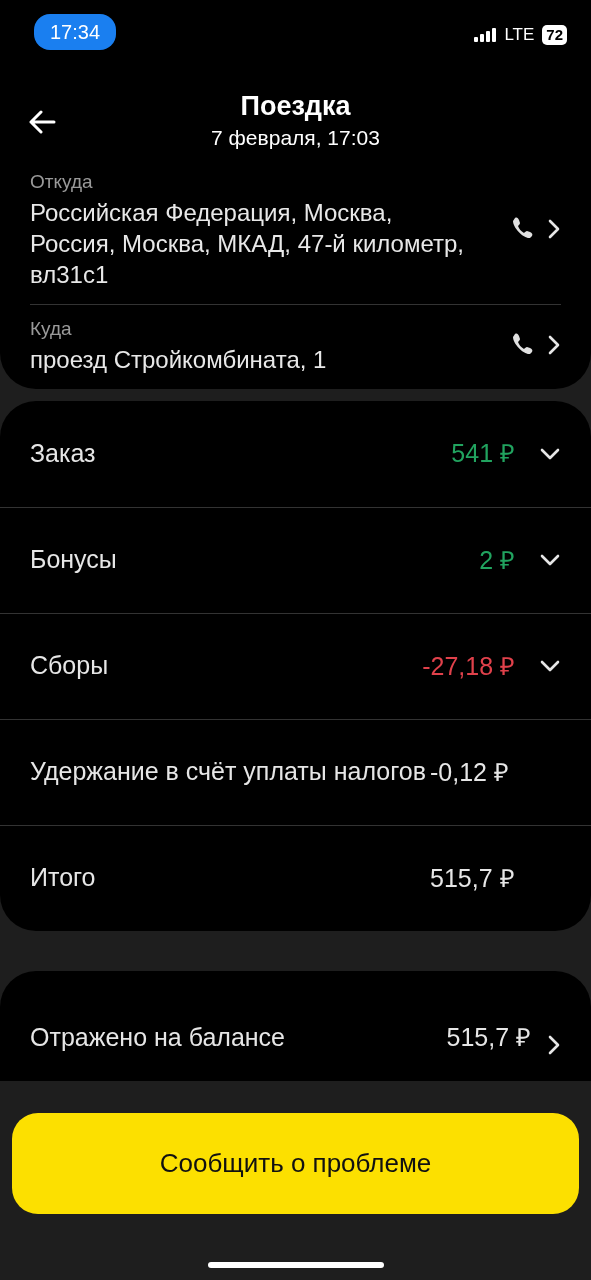 The height and width of the screenshot is (1280, 591). Describe the element at coordinates (554, 34) in the screenshot. I see `battery-level: 72` at that location.